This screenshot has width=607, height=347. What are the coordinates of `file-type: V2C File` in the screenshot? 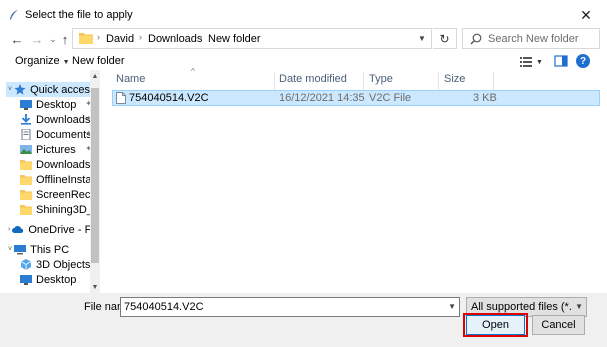 It's located at (390, 98).